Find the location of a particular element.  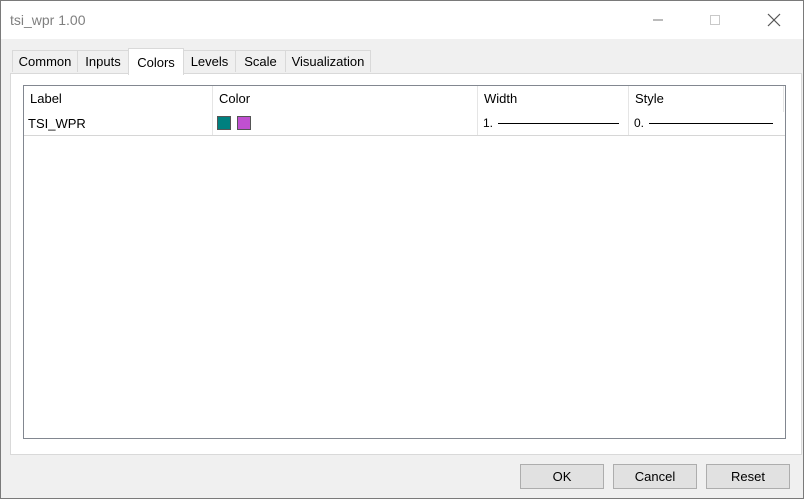

close-icon is located at coordinates (774, 20).